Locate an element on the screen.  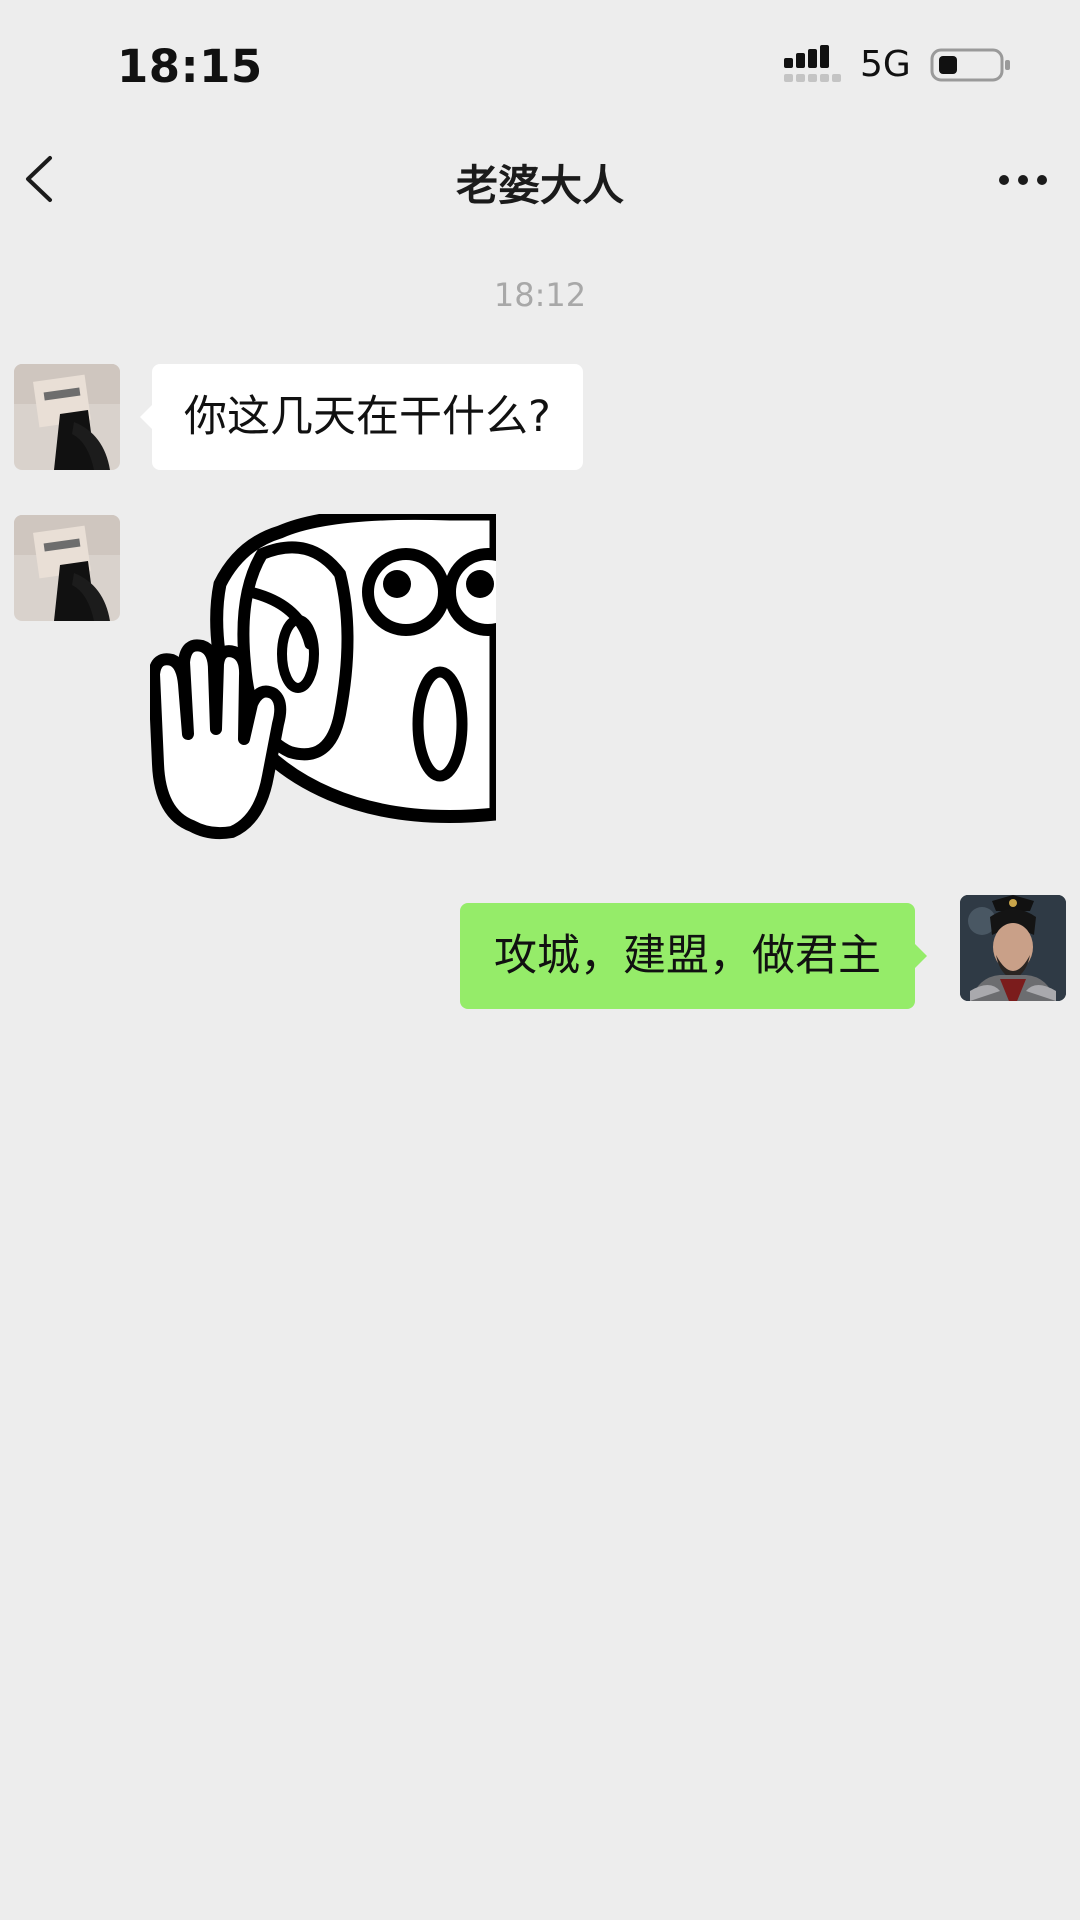
more-options-icon is located at coordinates (1023, 180).